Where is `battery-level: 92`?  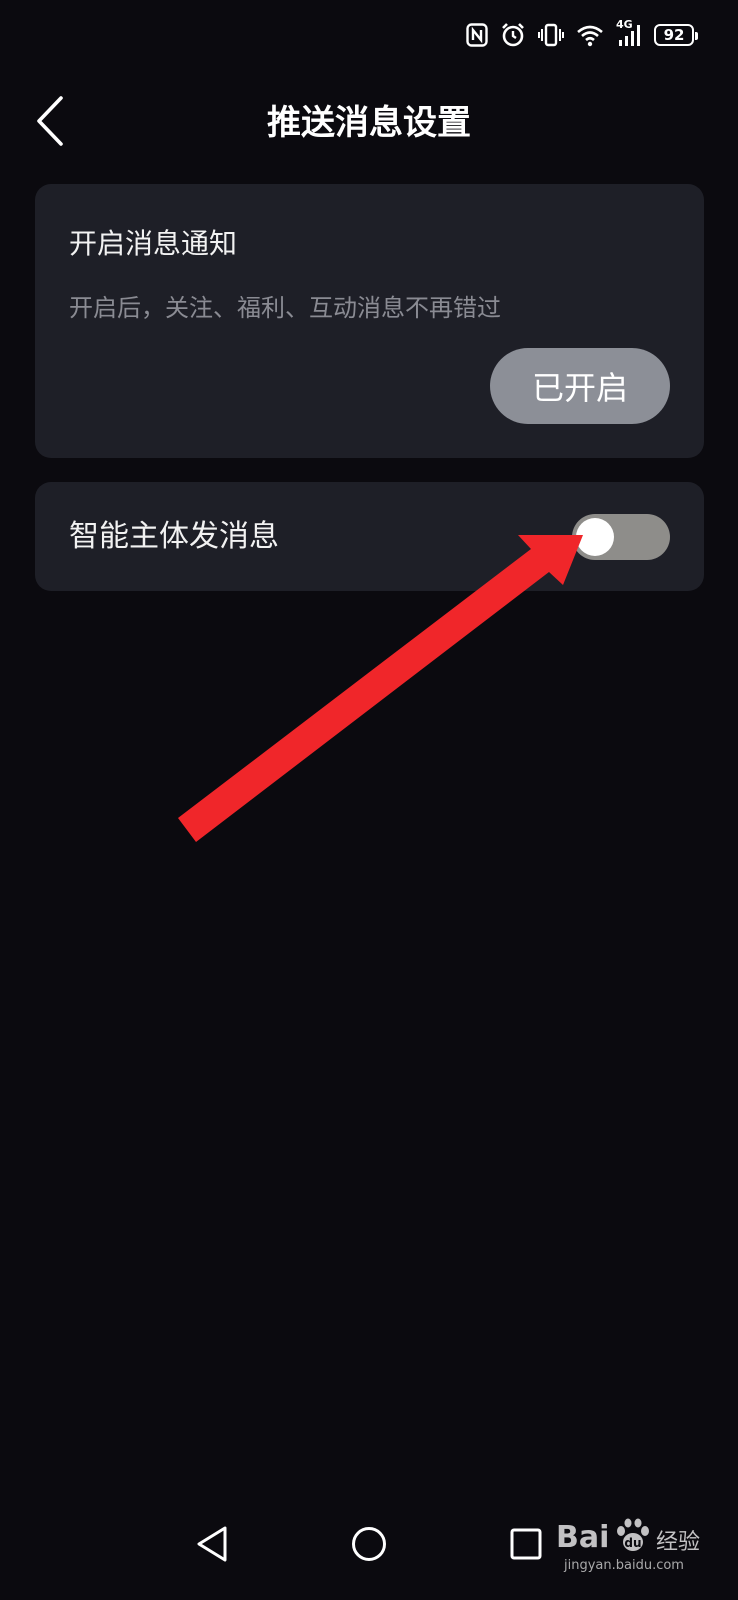 battery-level: 92 is located at coordinates (674, 35).